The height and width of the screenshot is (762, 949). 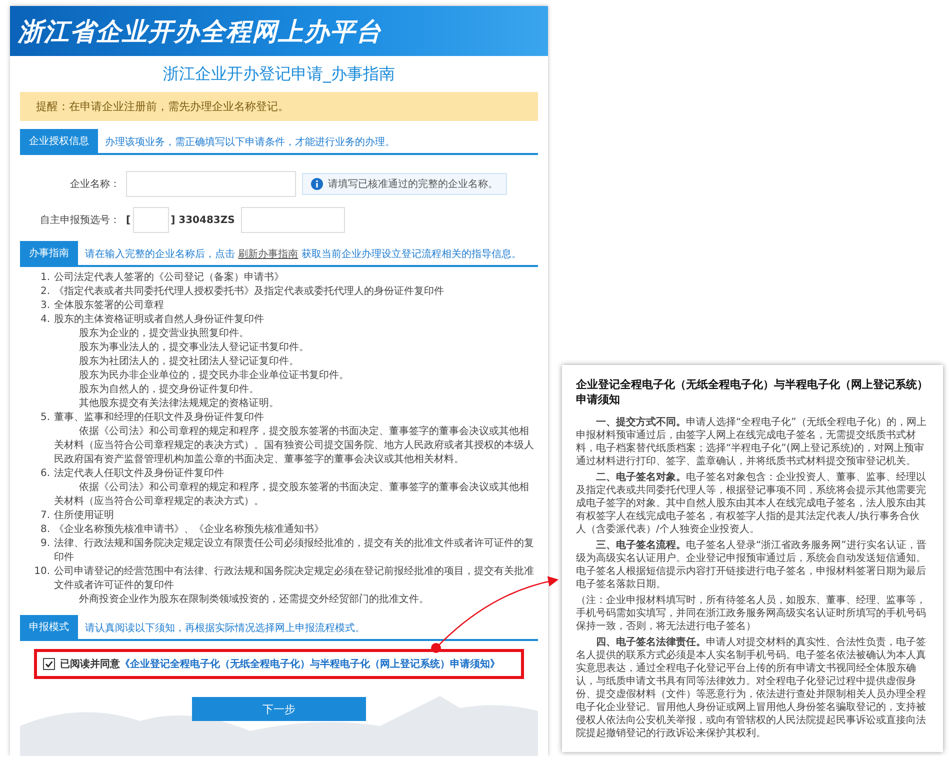 What do you see at coordinates (194, 348) in the screenshot?
I see `item-note: 股东为事业法人的，提交事业法人登记证书复印件。` at bounding box center [194, 348].